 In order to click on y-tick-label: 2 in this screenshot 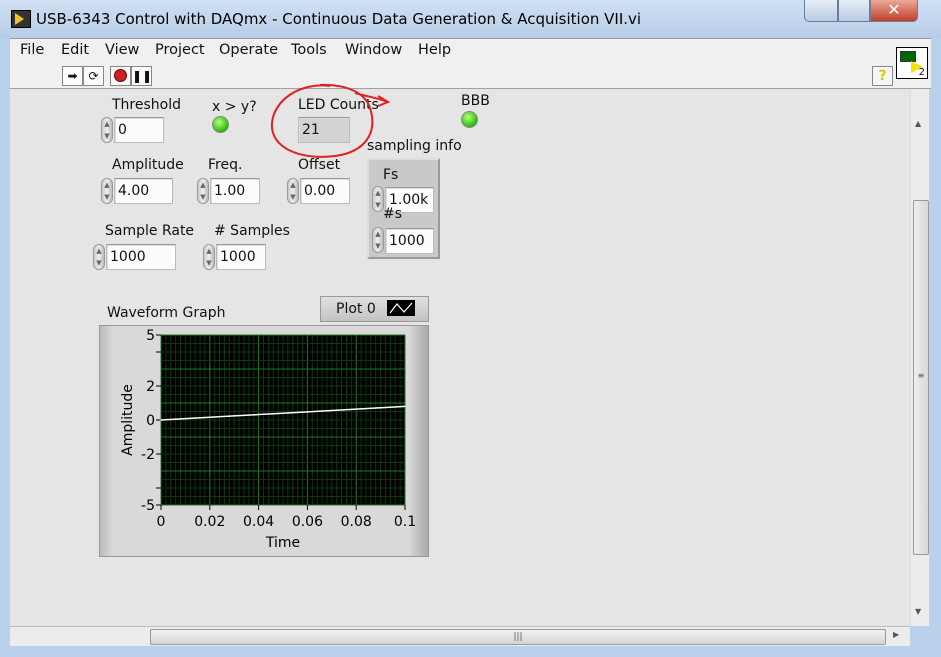, I will do `click(150, 387)`.